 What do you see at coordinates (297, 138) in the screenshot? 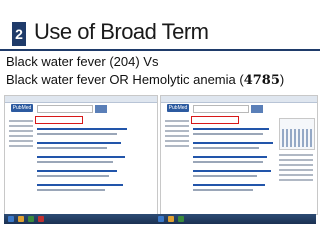
I see `results-bars` at bounding box center [297, 138].